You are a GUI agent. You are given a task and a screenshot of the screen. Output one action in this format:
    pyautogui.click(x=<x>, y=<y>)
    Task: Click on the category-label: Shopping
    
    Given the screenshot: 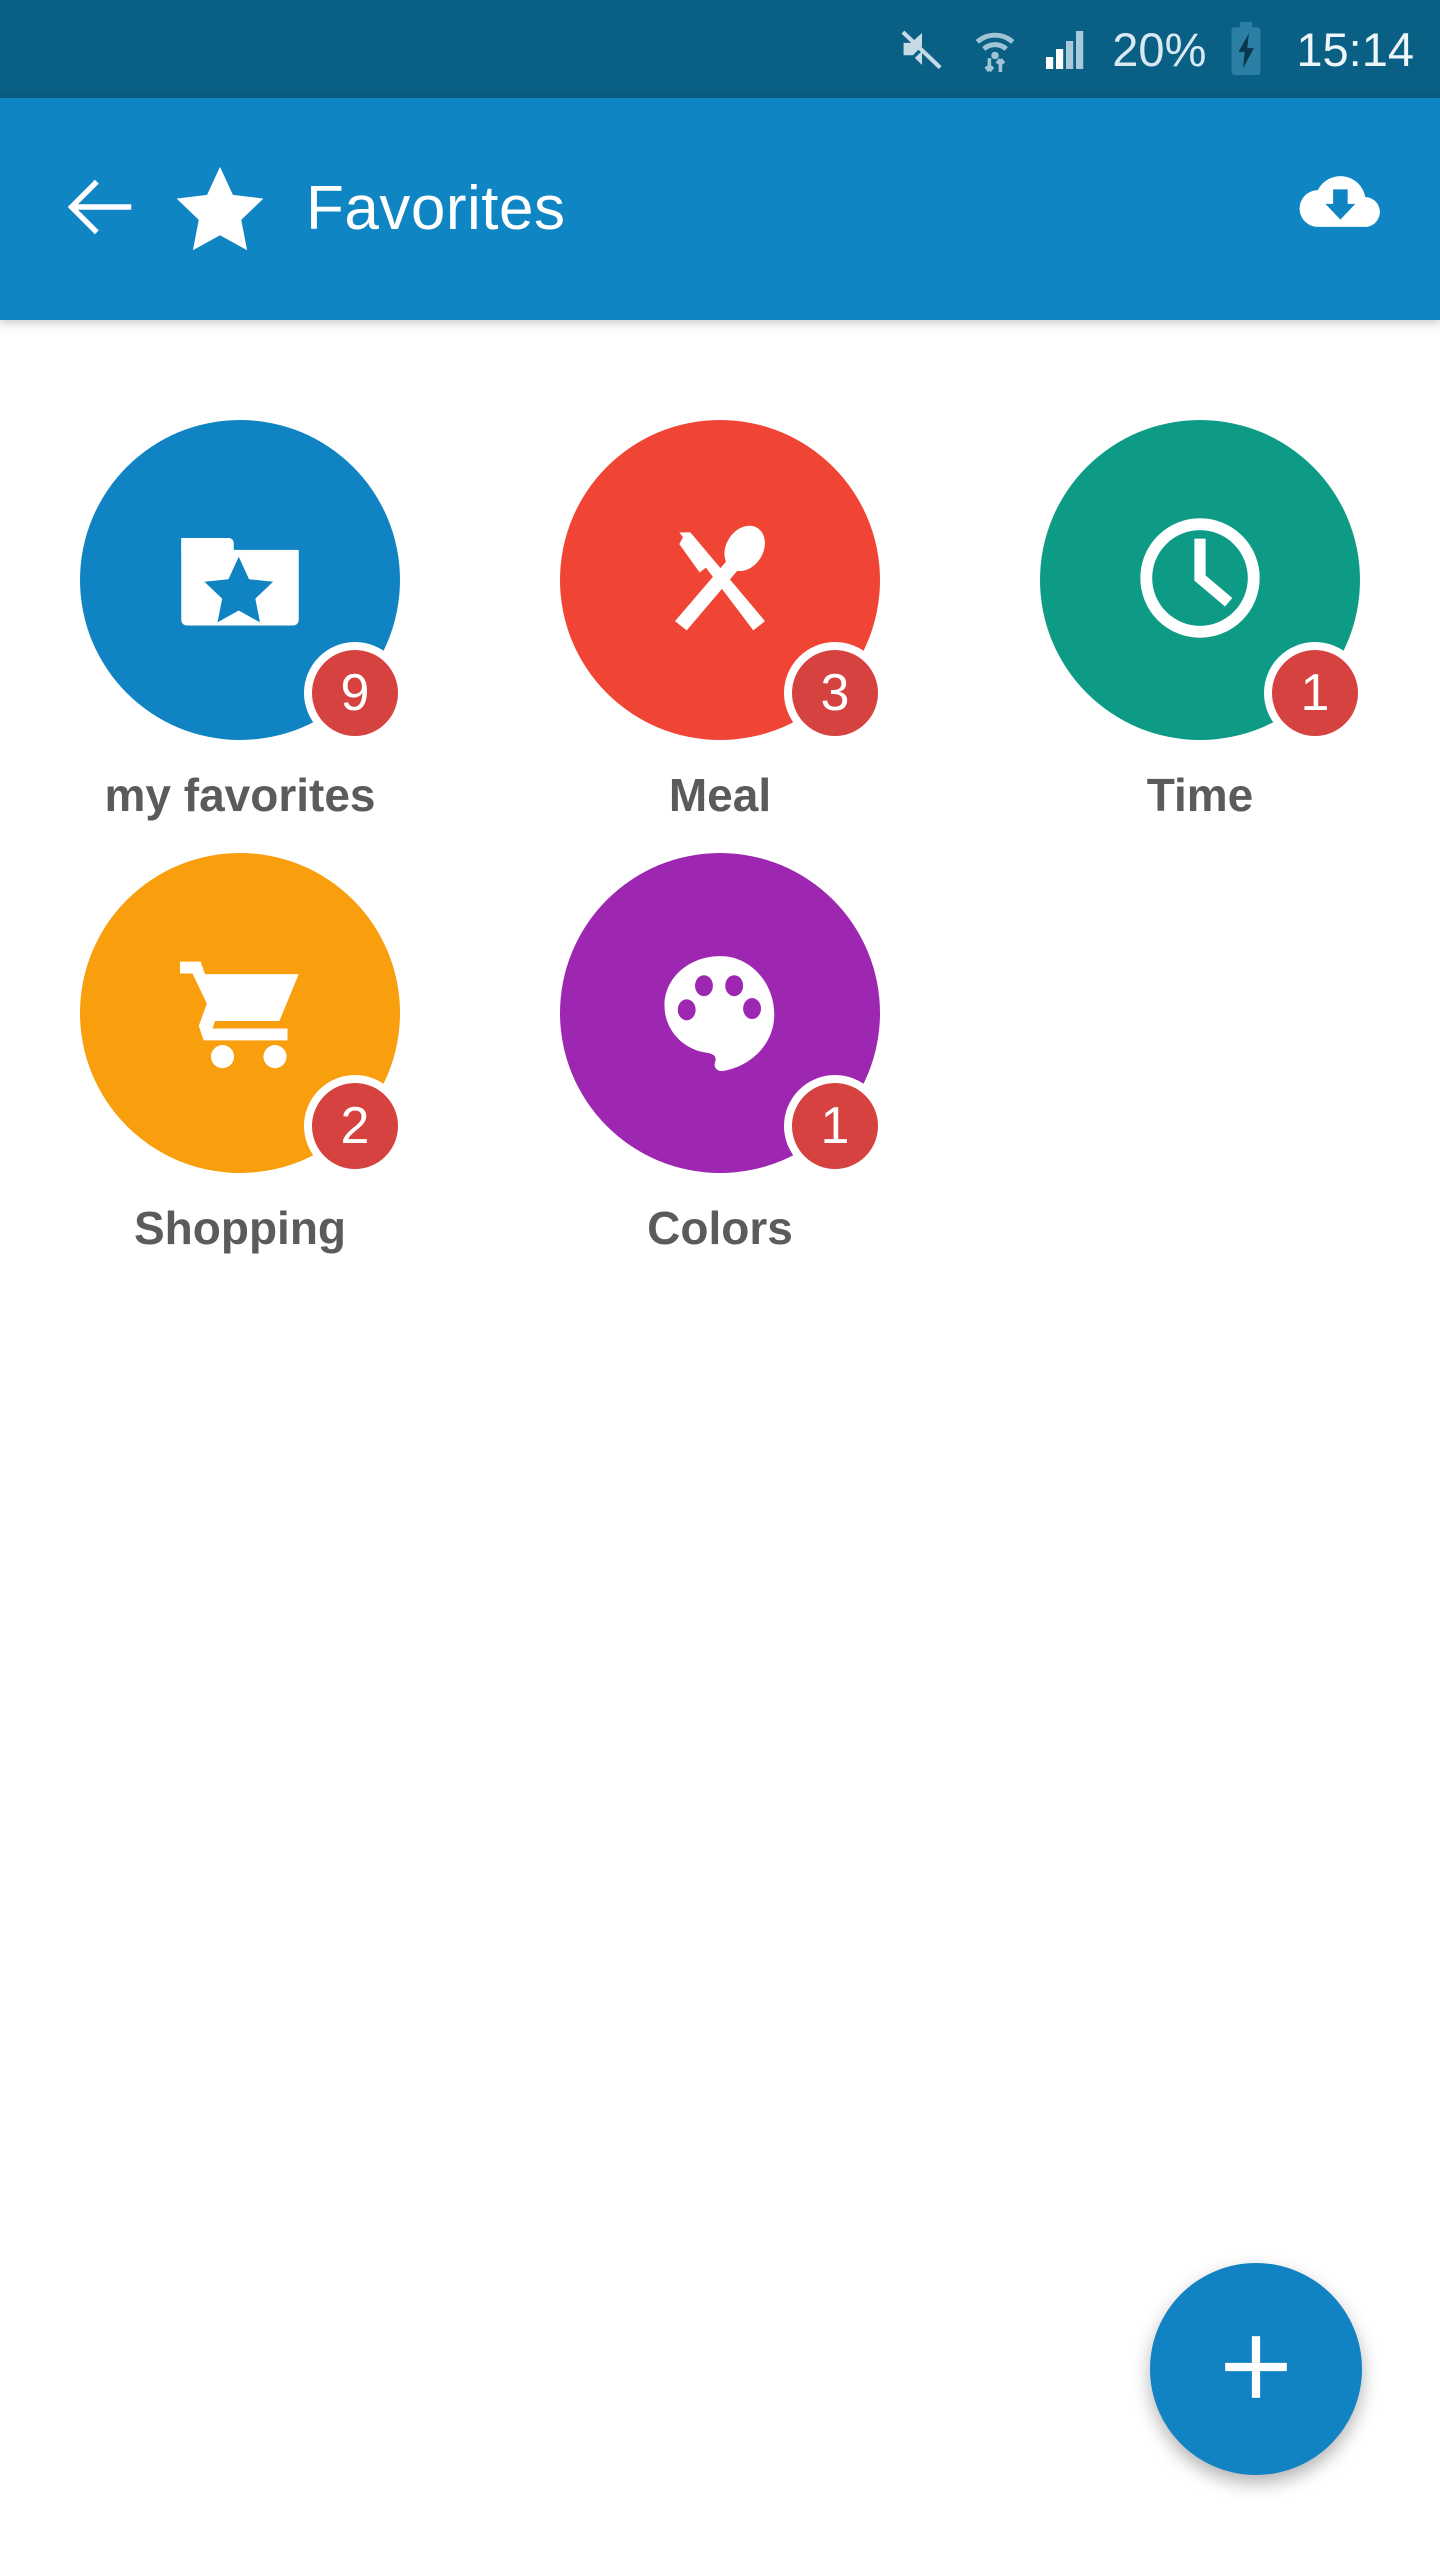 What is the action you would take?
    pyautogui.click(x=240, y=1228)
    